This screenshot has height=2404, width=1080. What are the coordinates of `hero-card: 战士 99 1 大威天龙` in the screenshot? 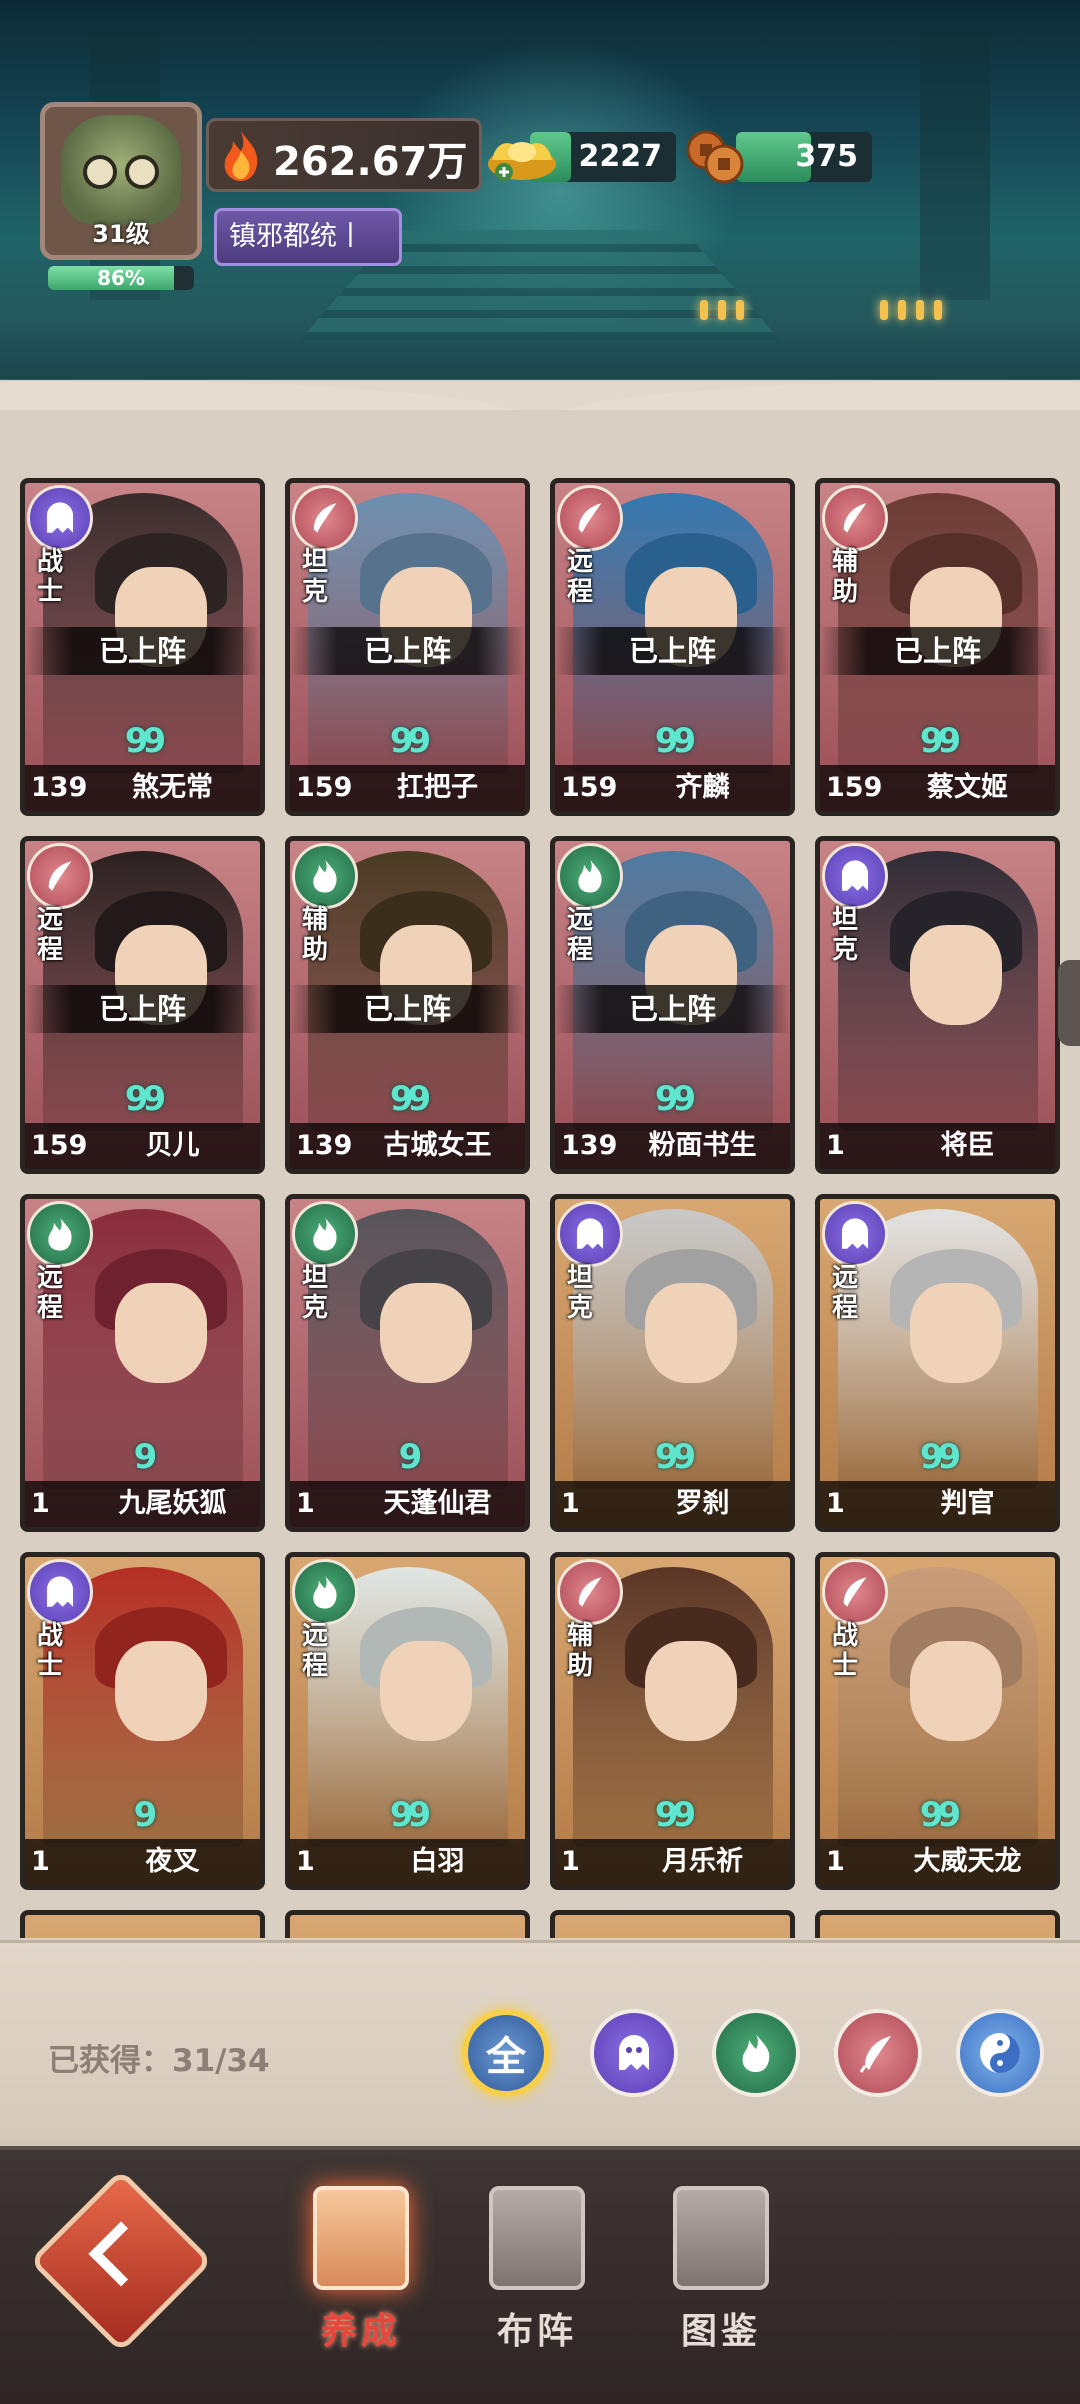 It's located at (937, 1721).